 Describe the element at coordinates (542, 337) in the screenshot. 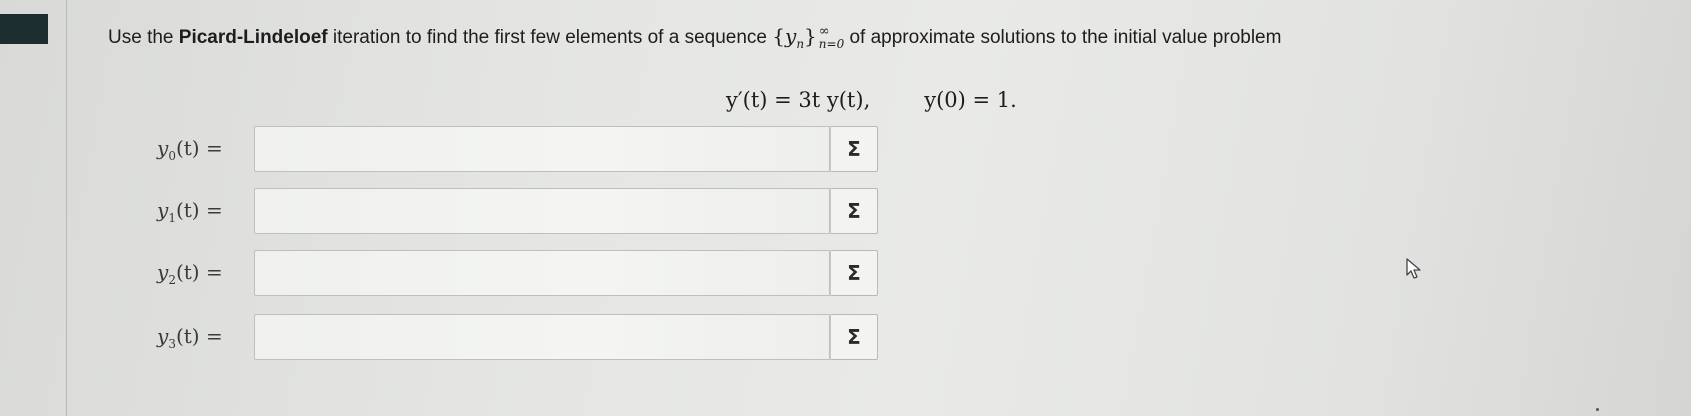

I see `answer-input-y3` at that location.